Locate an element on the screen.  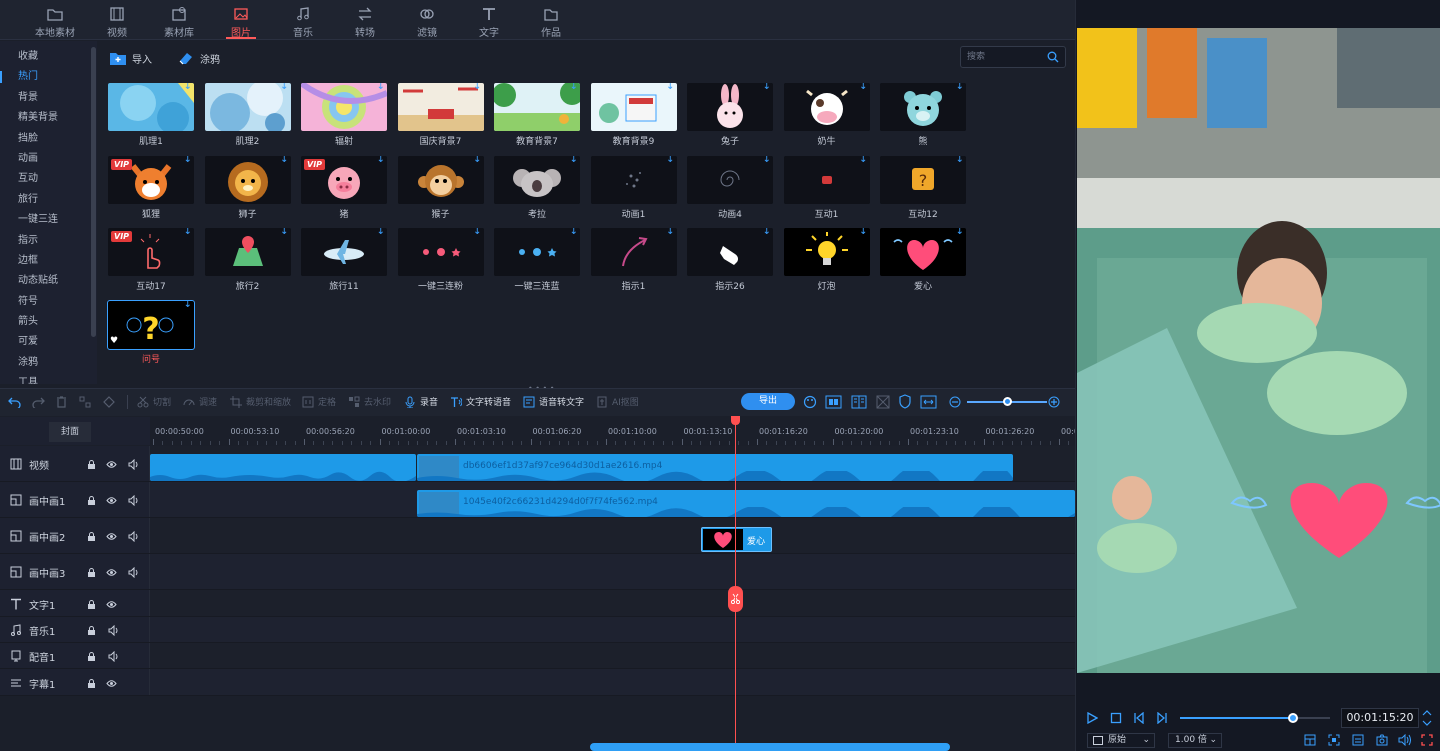
media-tile-school: ↓ is located at coordinates (633, 107).